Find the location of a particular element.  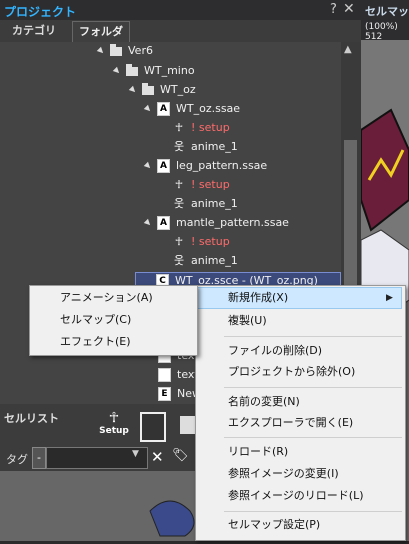

tree-item-animation: Amantle_pattern.ssae is located at coordinates (216, 223).